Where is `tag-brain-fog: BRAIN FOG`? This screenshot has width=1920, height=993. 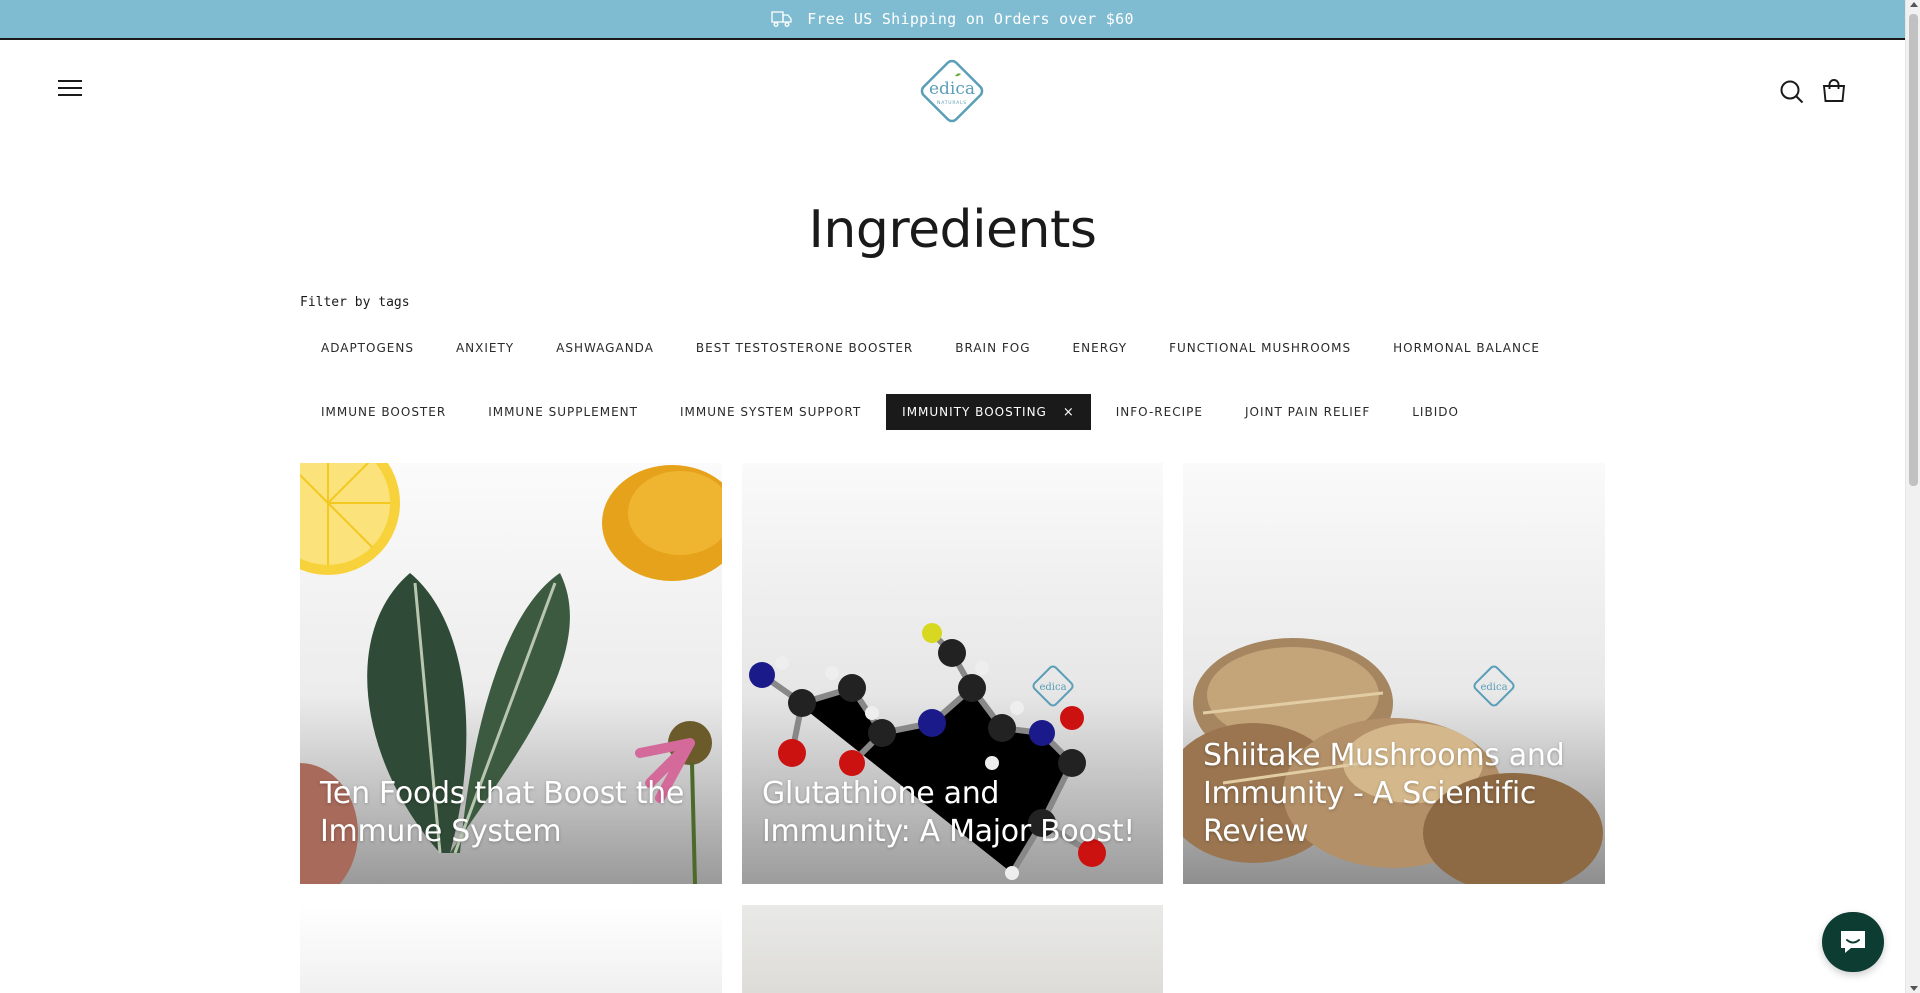 tag-brain-fog: BRAIN FOG is located at coordinates (992, 348).